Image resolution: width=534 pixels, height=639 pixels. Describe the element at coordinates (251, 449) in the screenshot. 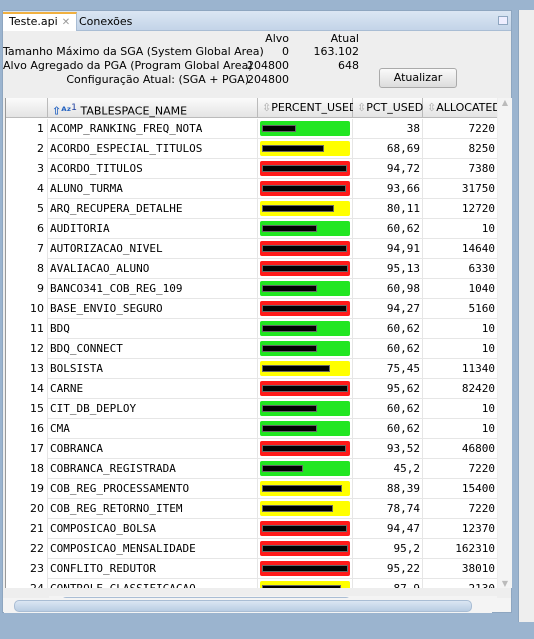

I see `table-row: 17 COBRANCA 93,52 46800` at that location.